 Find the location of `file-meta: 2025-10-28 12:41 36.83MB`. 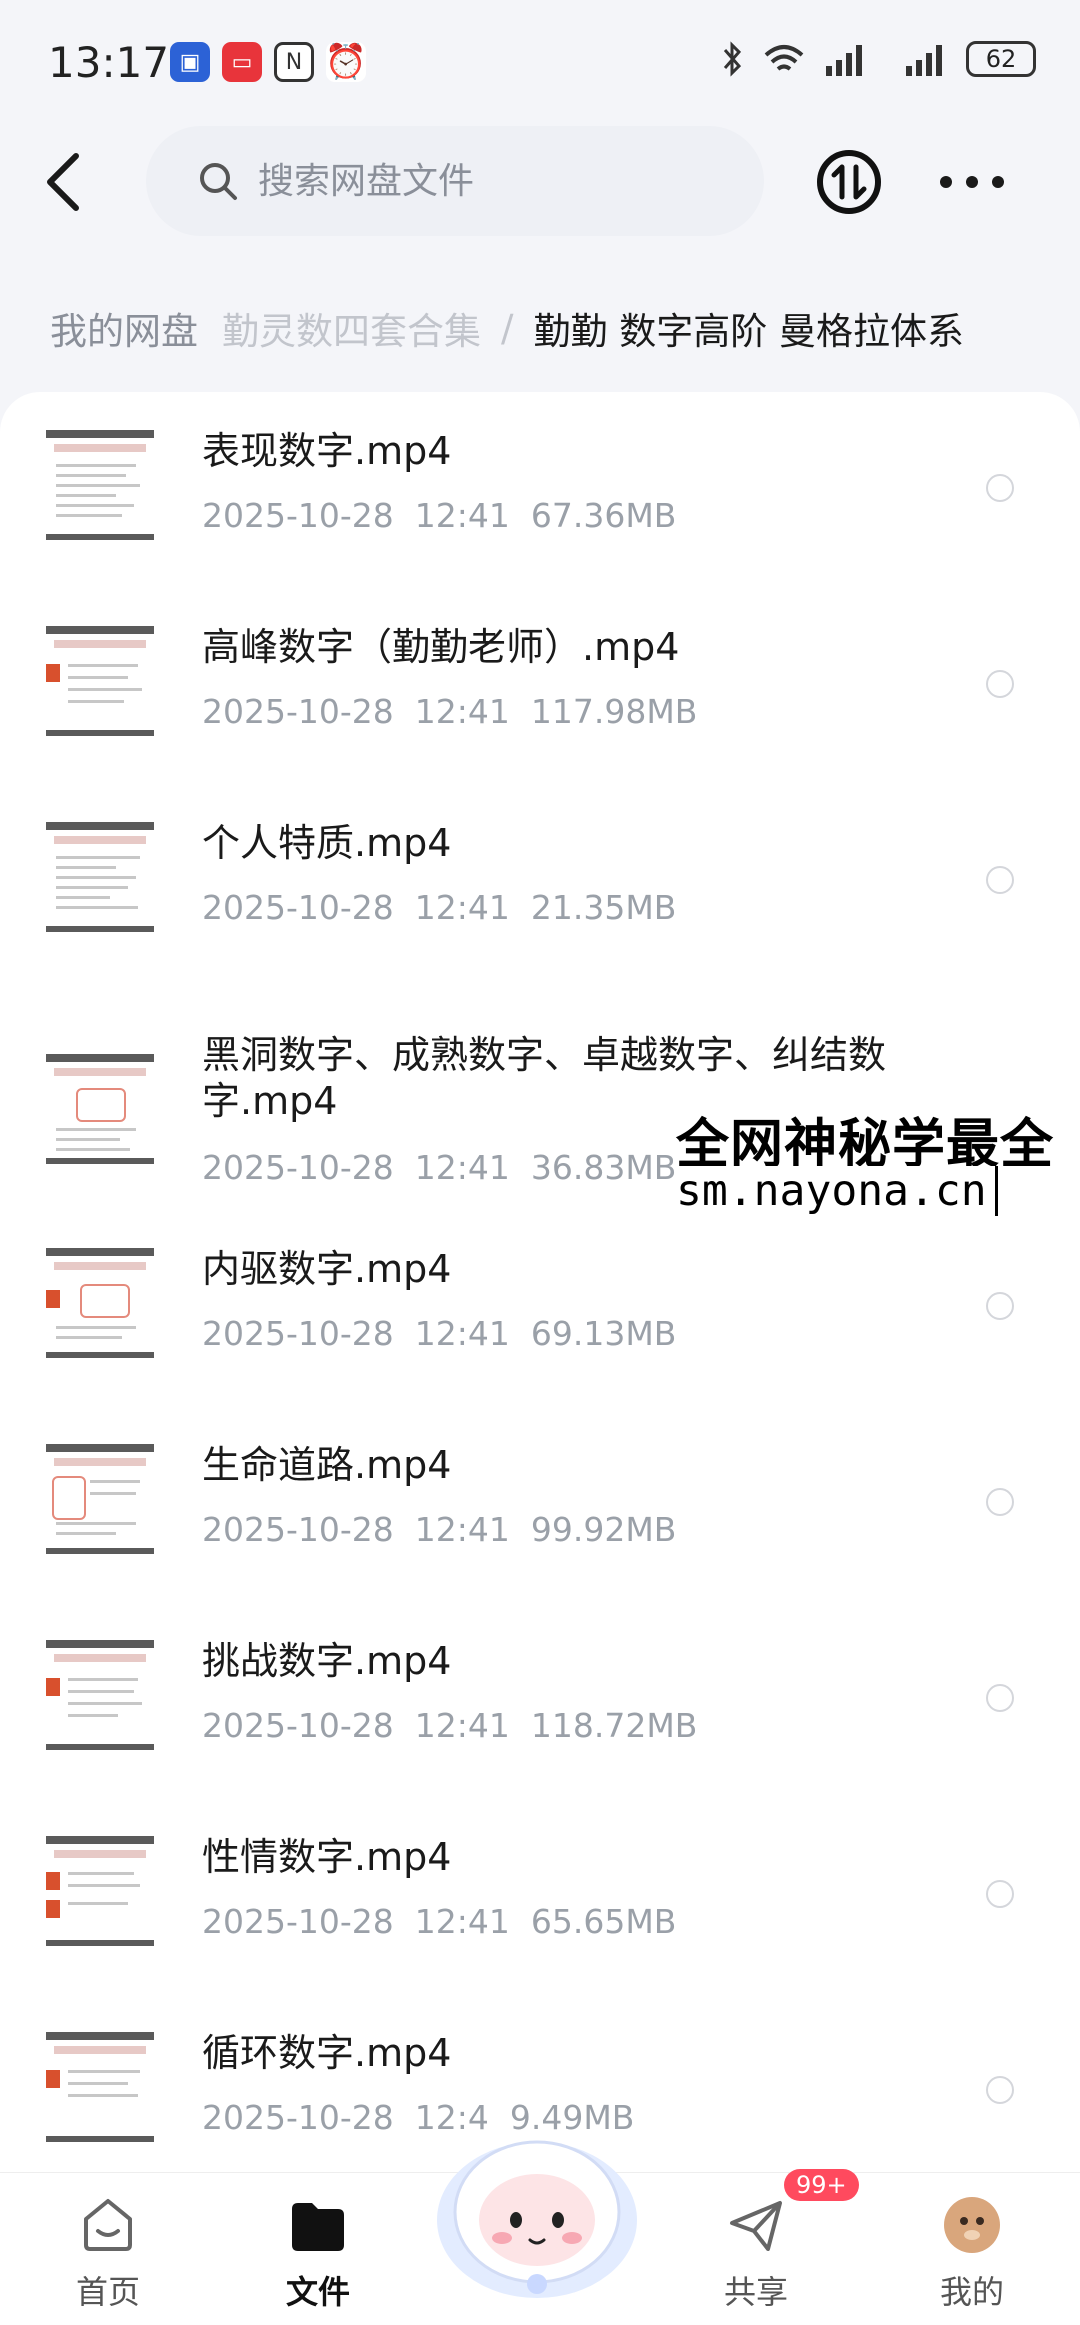

file-meta: 2025-10-28 12:41 36.83MB is located at coordinates (439, 1167).